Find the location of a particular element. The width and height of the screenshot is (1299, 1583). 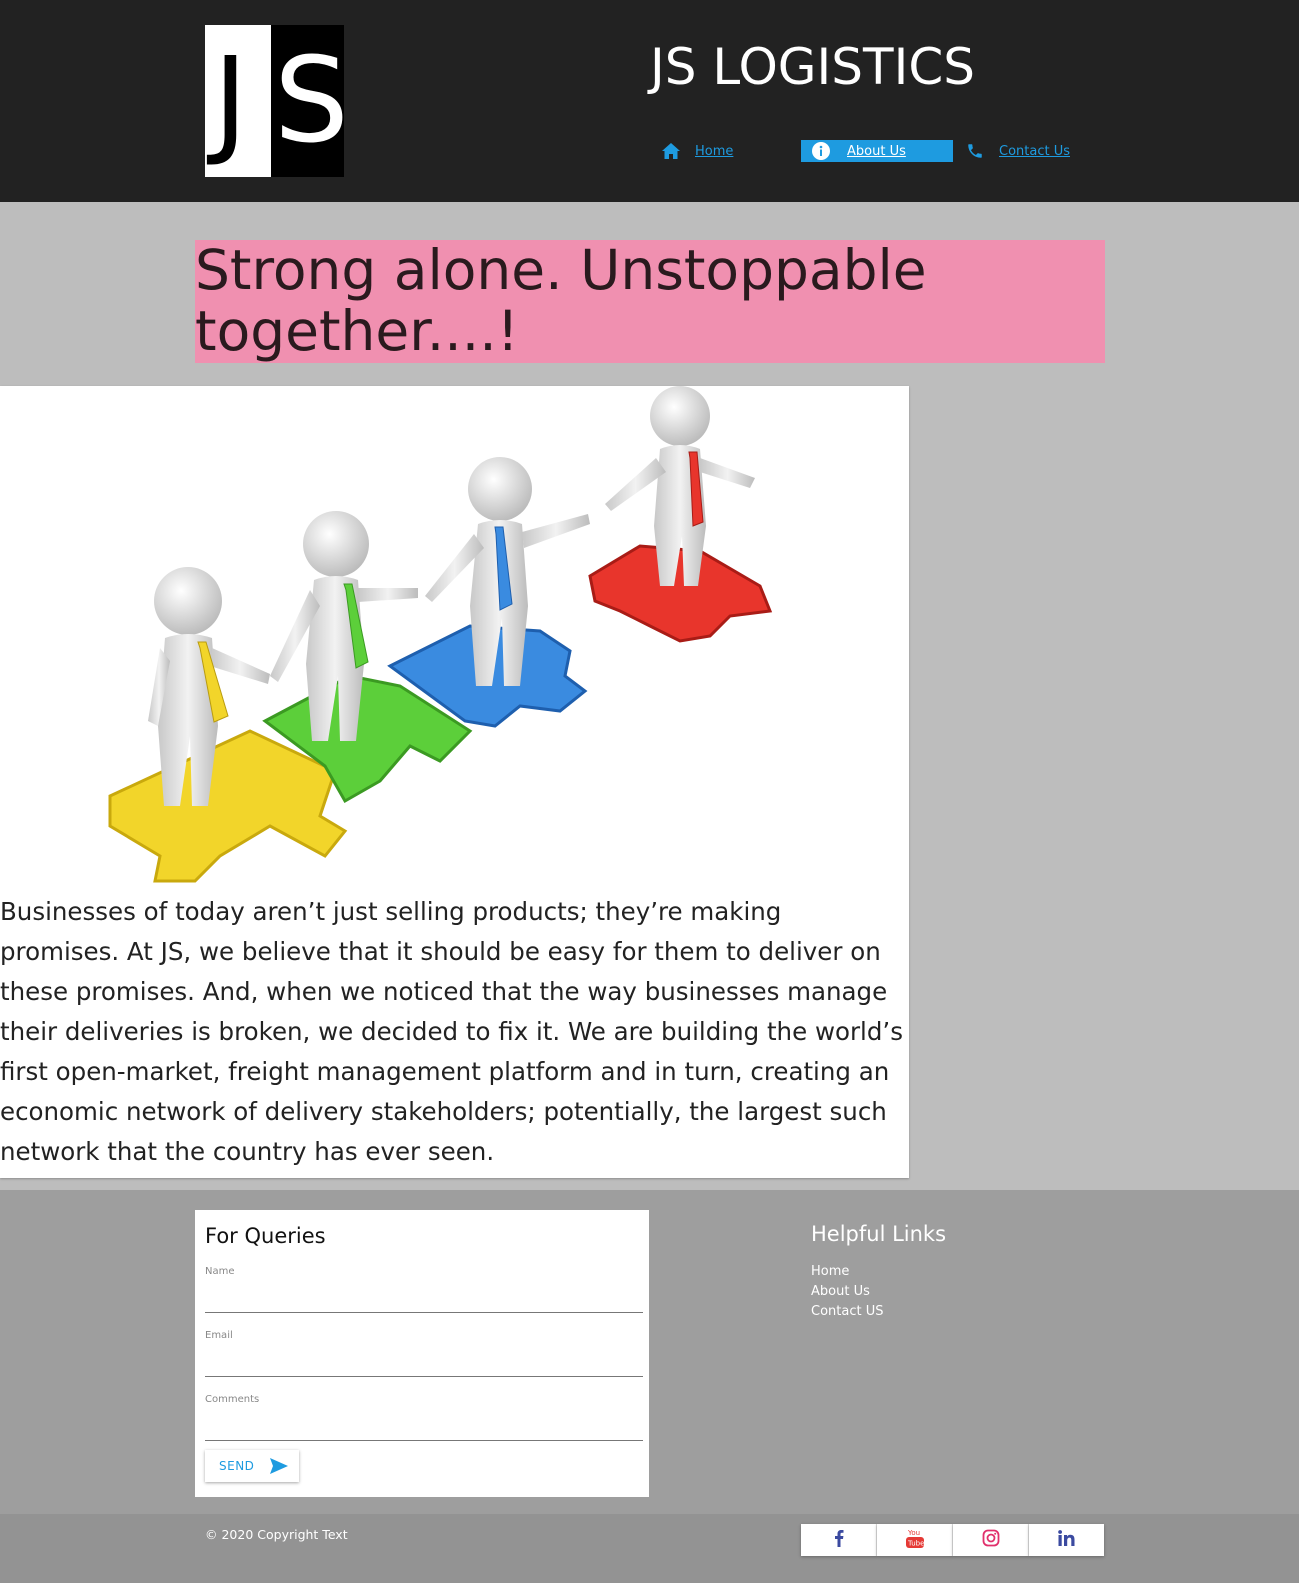

headline-line-2: together....! is located at coordinates (357, 331).